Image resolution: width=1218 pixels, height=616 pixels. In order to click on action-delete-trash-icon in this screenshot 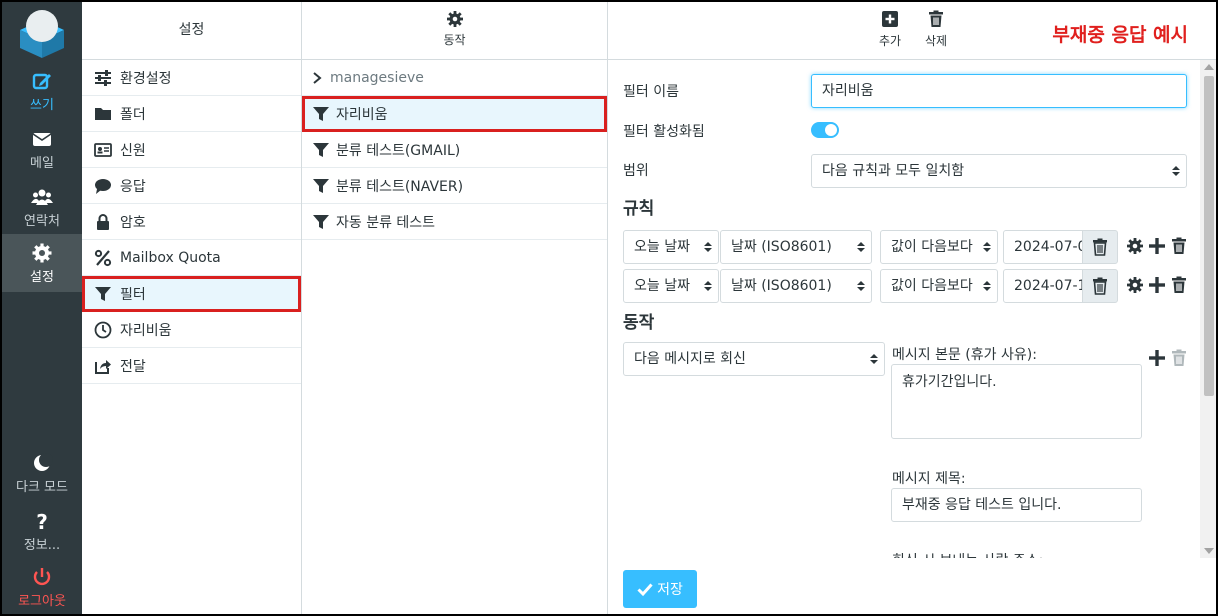, I will do `click(1179, 358)`.